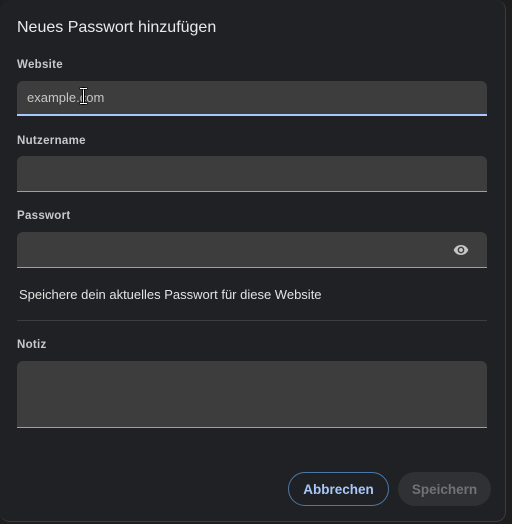 The height and width of the screenshot is (524, 512). Describe the element at coordinates (40, 65) in the screenshot. I see `website-label: Website` at that location.